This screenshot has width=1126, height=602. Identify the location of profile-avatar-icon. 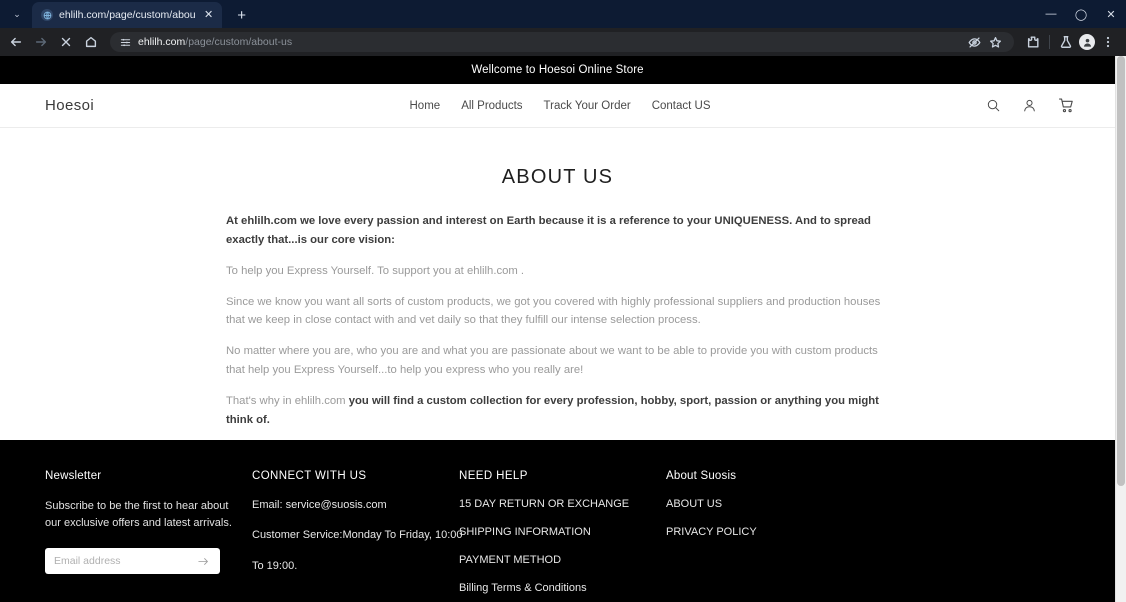
(1087, 42).